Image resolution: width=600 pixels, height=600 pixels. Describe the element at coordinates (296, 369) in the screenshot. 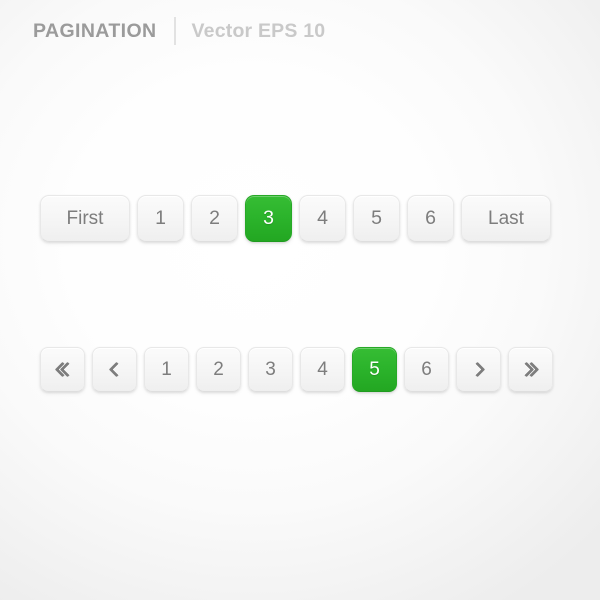

I see `pagination-row-arrows: 1 2 3 4 5 6` at that location.